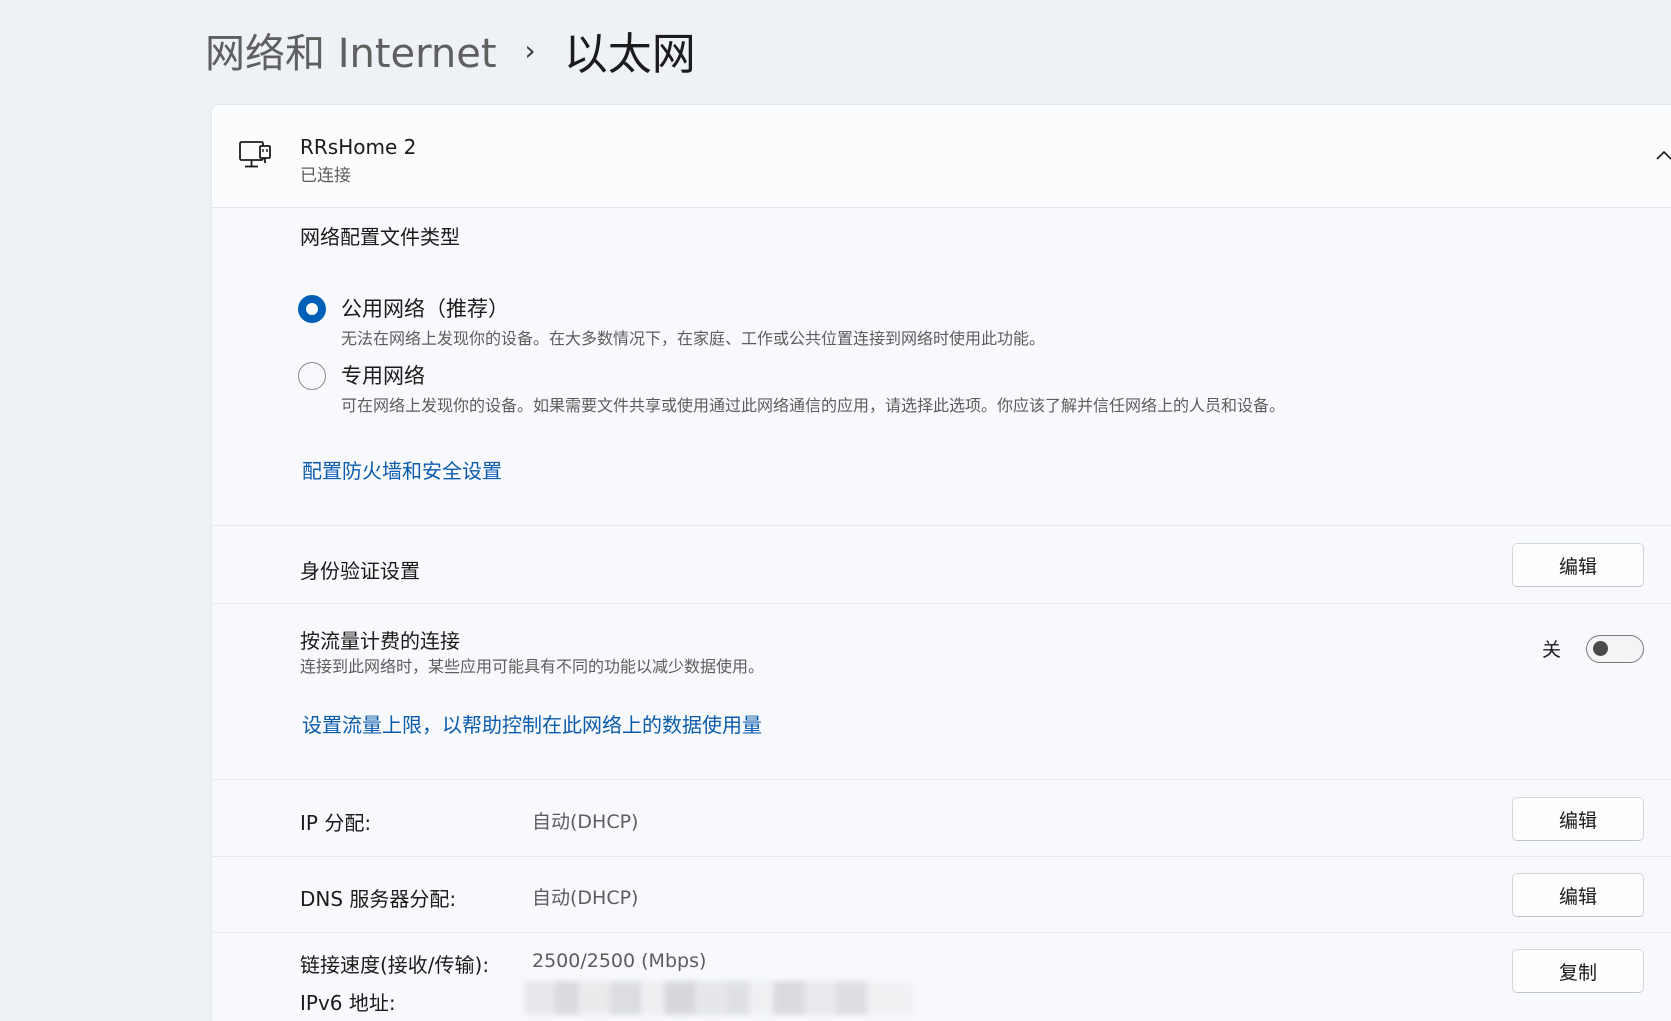 This screenshot has width=1671, height=1021. I want to click on chevron-up-icon, so click(1661, 155).